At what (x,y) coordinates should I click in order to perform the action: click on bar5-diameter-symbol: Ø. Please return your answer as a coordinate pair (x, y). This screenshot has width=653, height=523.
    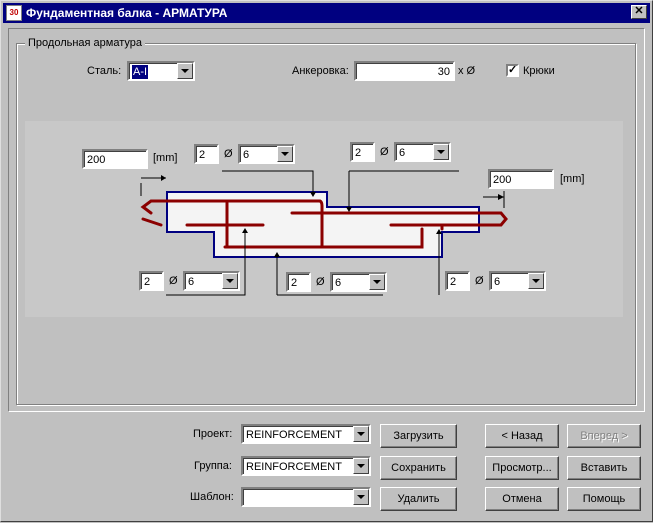
    Looking at the image, I should click on (479, 281).